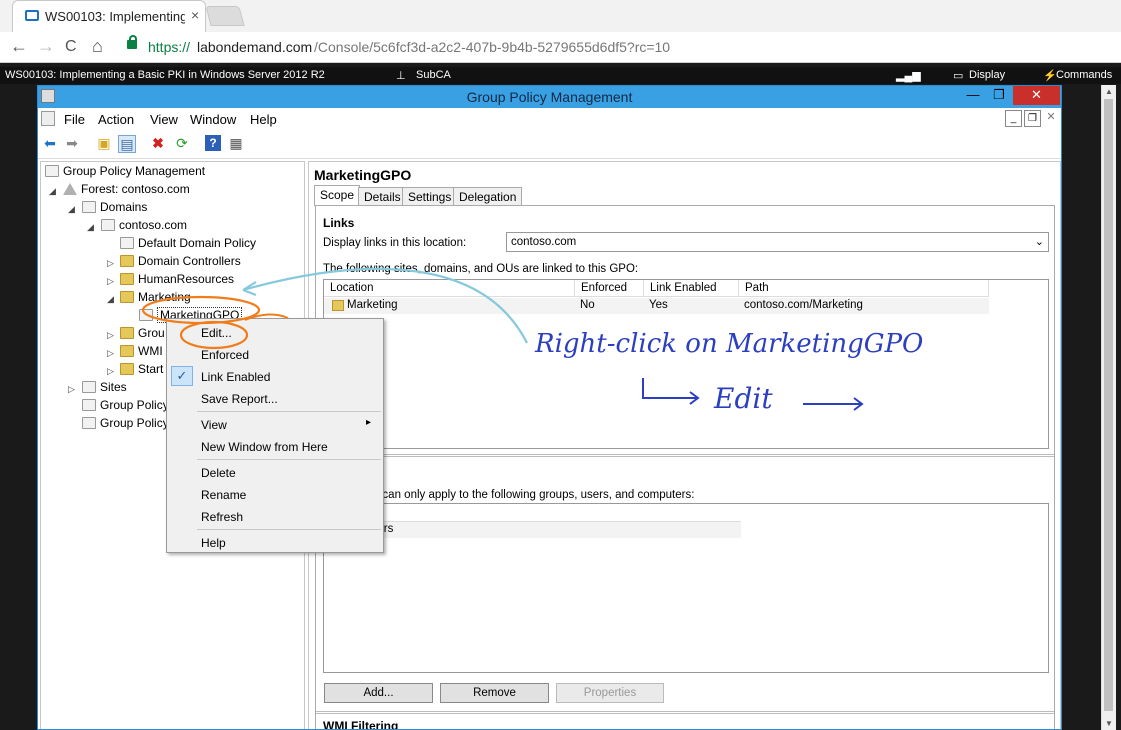 Image resolution: width=1121 pixels, height=730 pixels. What do you see at coordinates (266, 317) in the screenshot?
I see `orange-stroke` at bounding box center [266, 317].